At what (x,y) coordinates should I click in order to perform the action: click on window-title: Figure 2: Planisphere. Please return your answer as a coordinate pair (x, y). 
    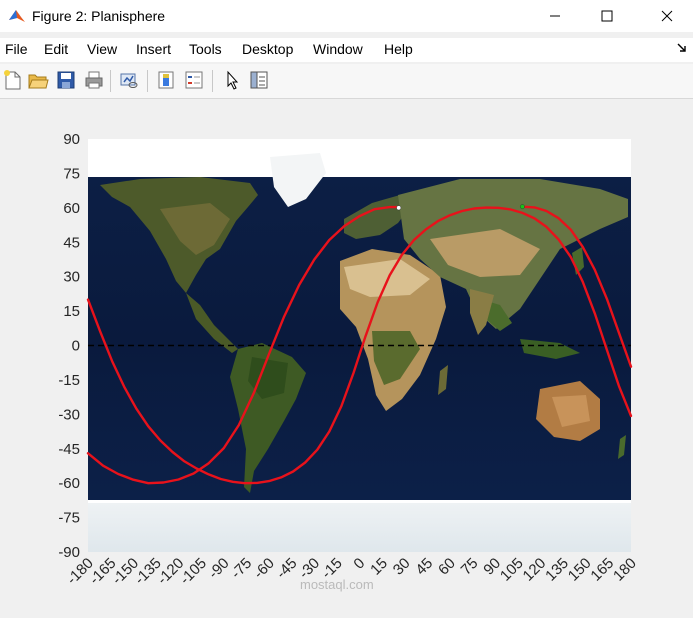
    Looking at the image, I should click on (99, 16).